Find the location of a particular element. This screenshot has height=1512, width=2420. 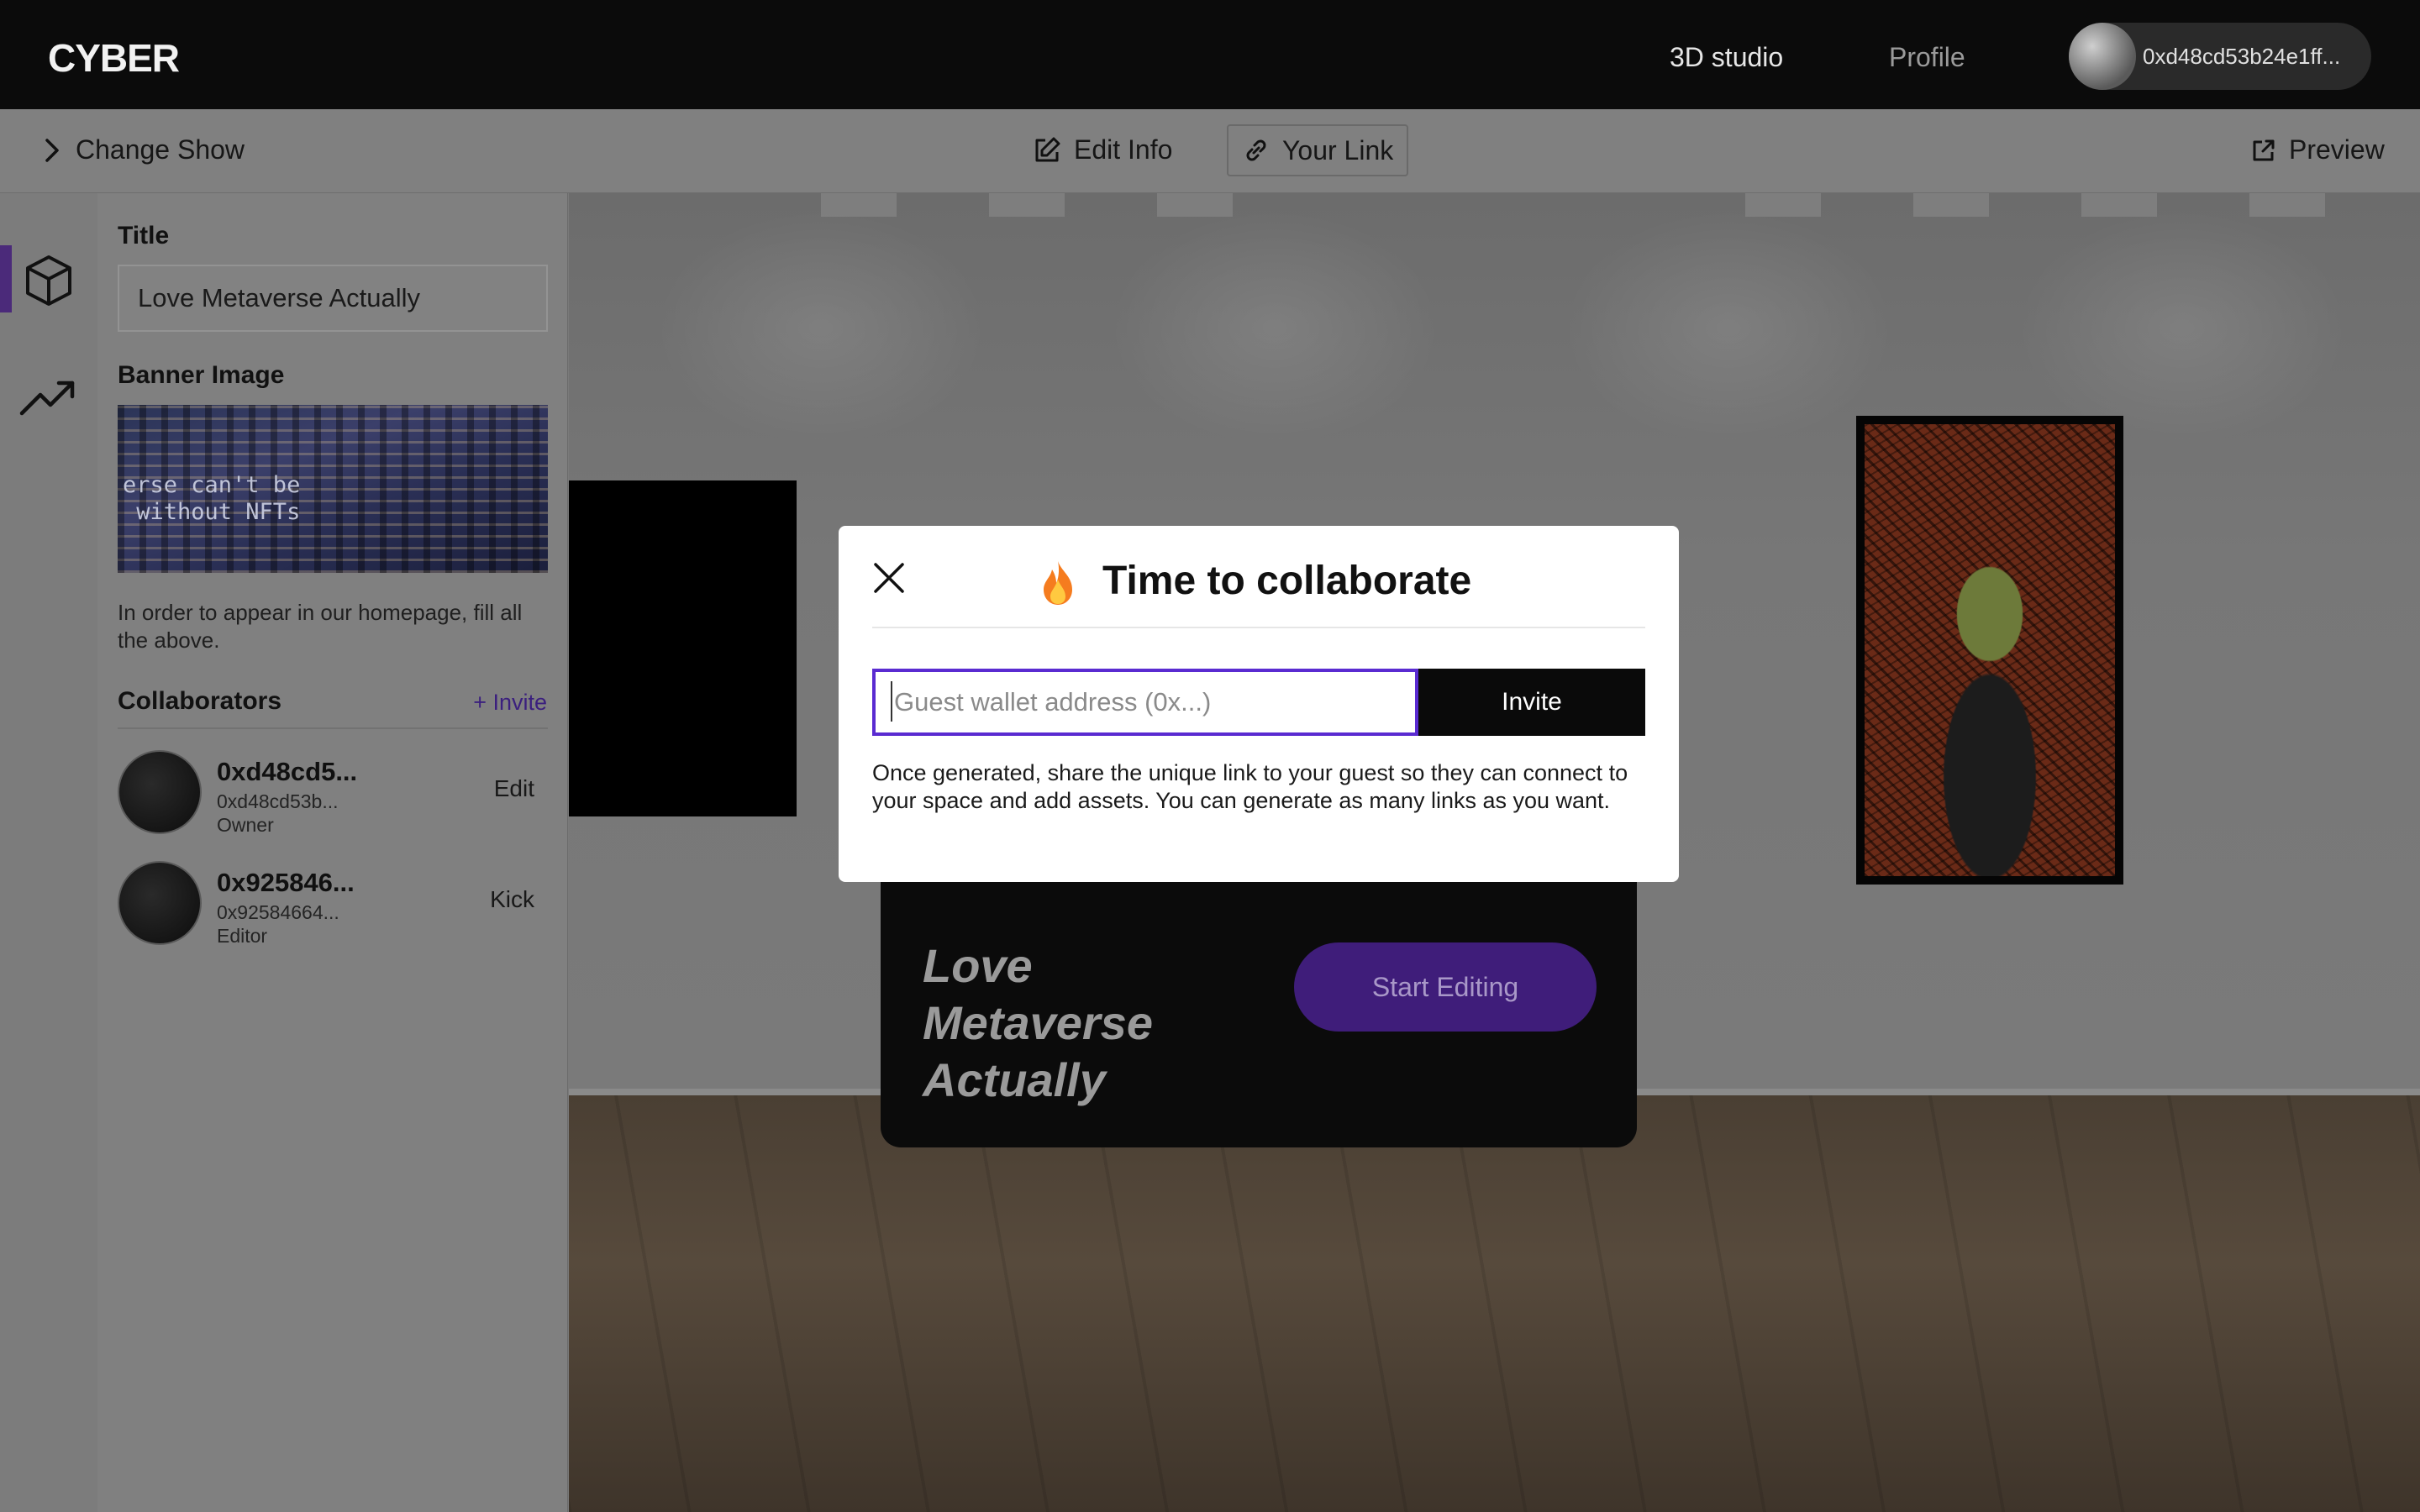

invite-button: Invite is located at coordinates (1531, 702).